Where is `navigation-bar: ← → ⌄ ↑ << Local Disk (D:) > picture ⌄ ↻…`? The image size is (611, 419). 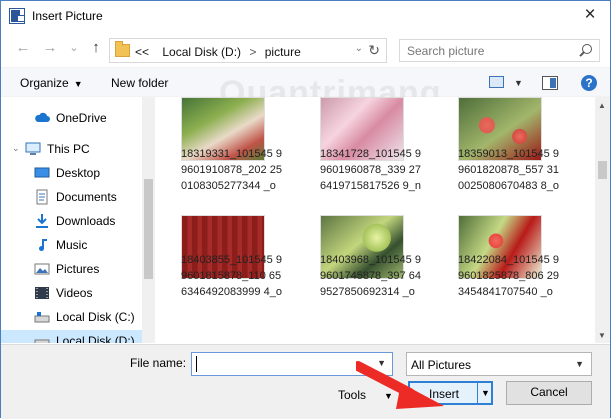 navigation-bar: ← → ⌄ ↑ << Local Disk (D:) > picture ⌄ ↻… is located at coordinates (305, 49).